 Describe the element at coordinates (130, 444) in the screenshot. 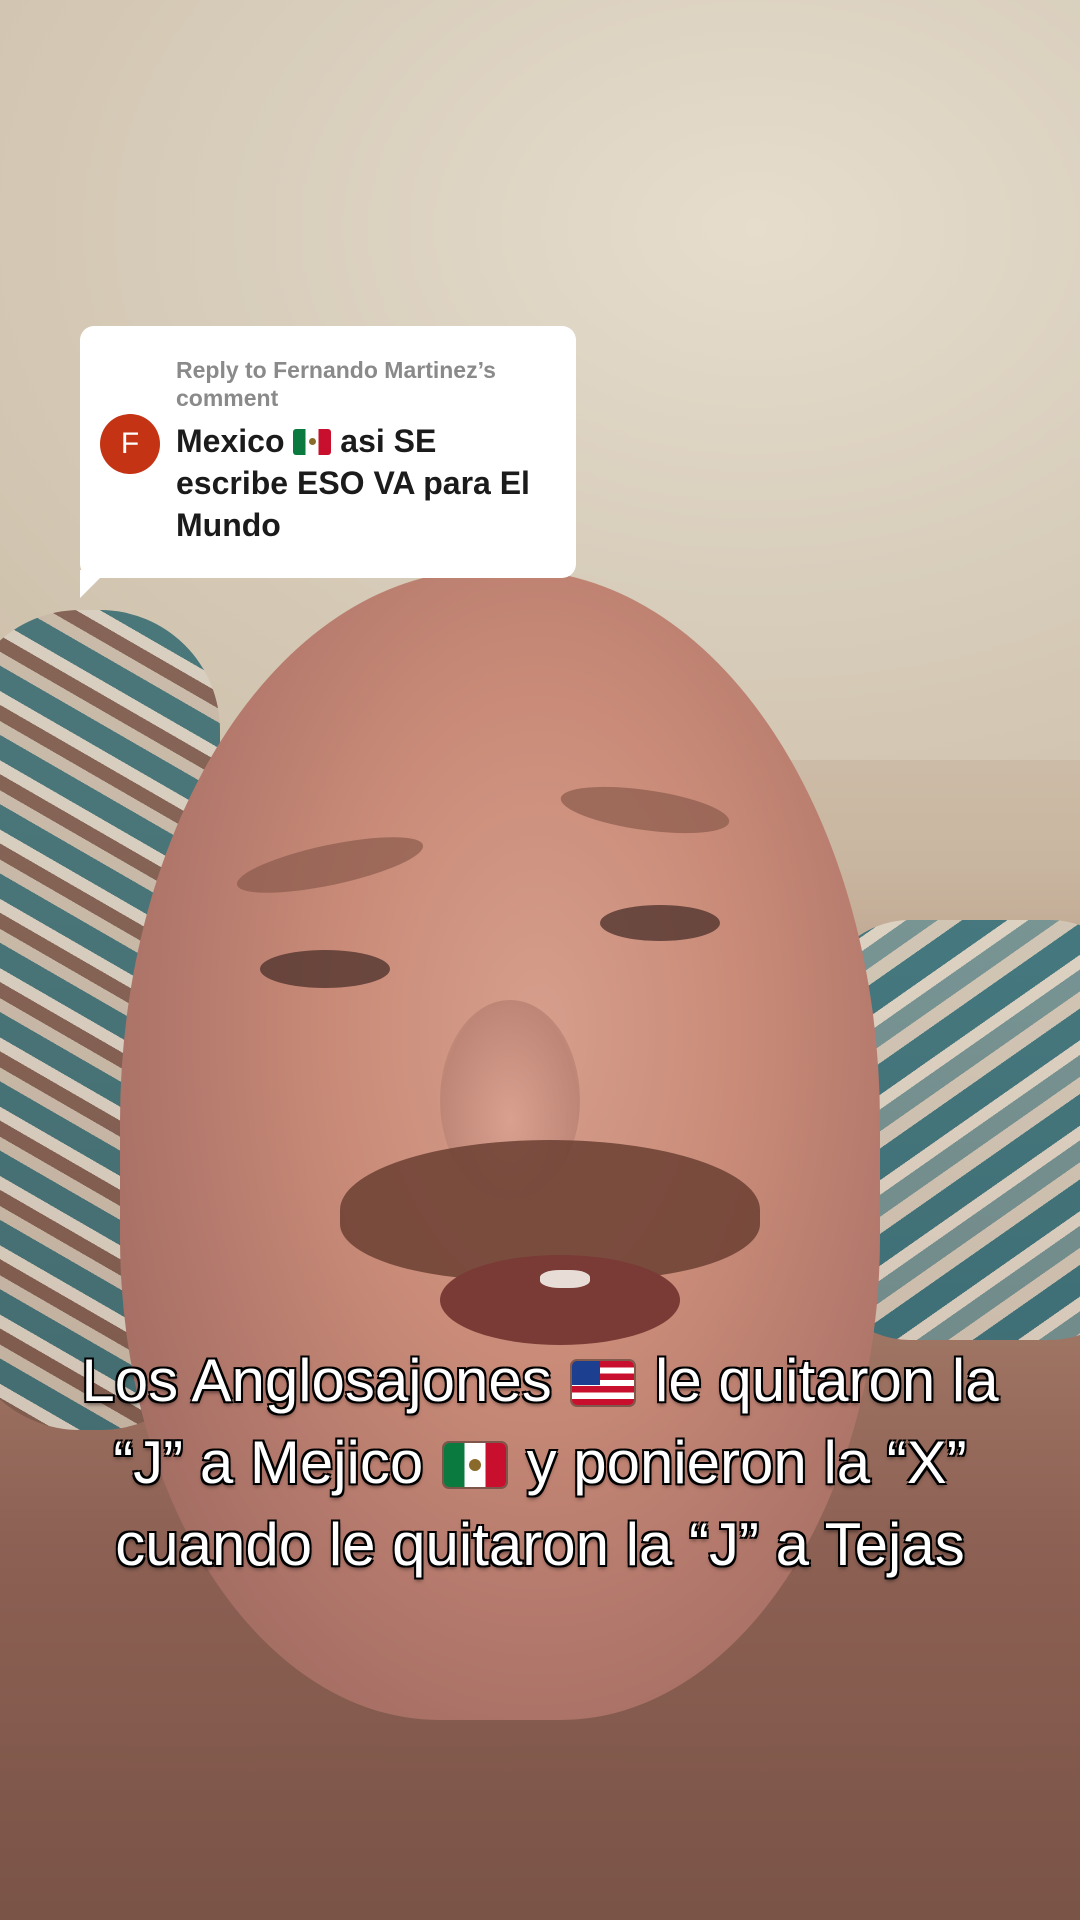

I see `commenter-avatar: F` at that location.